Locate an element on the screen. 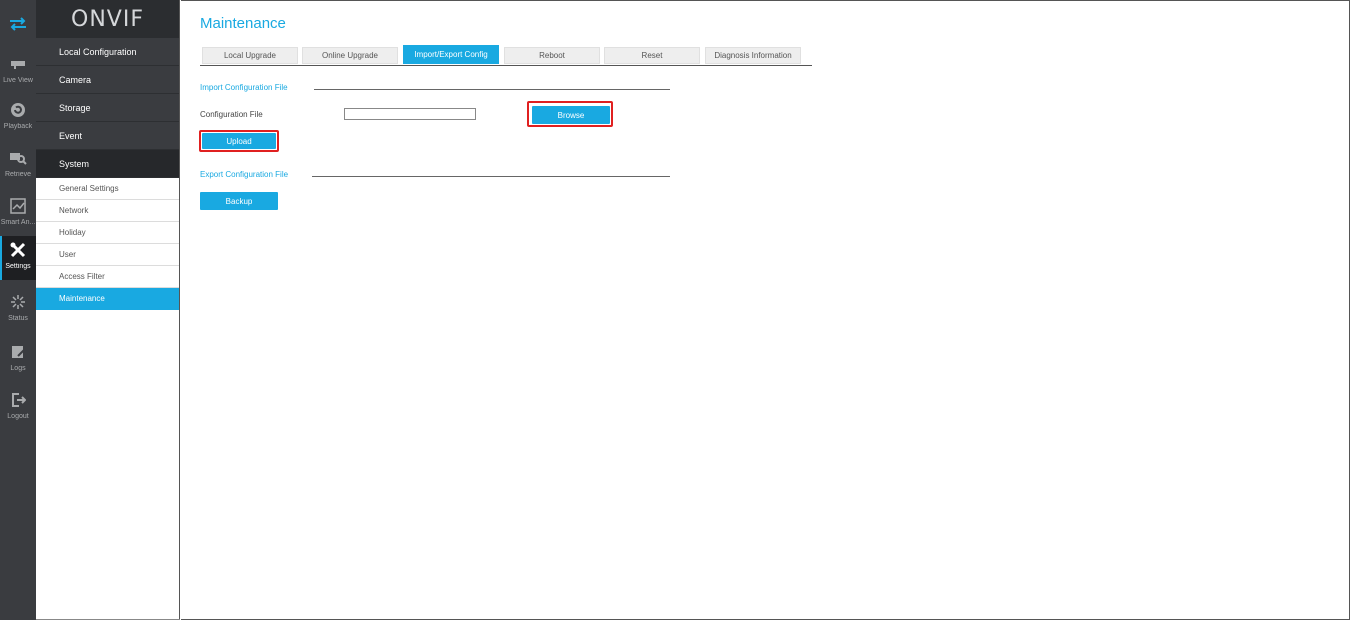 The height and width of the screenshot is (620, 1353). camera-icon is located at coordinates (18, 64).